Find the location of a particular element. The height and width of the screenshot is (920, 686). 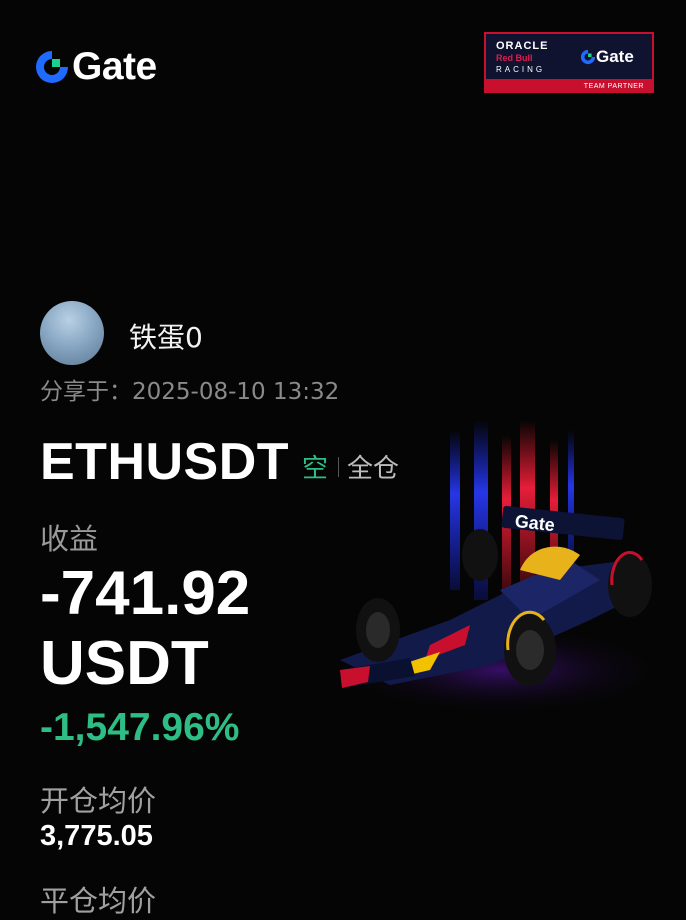

badge-redbull-text: Red Bull is located at coordinates (514, 58).